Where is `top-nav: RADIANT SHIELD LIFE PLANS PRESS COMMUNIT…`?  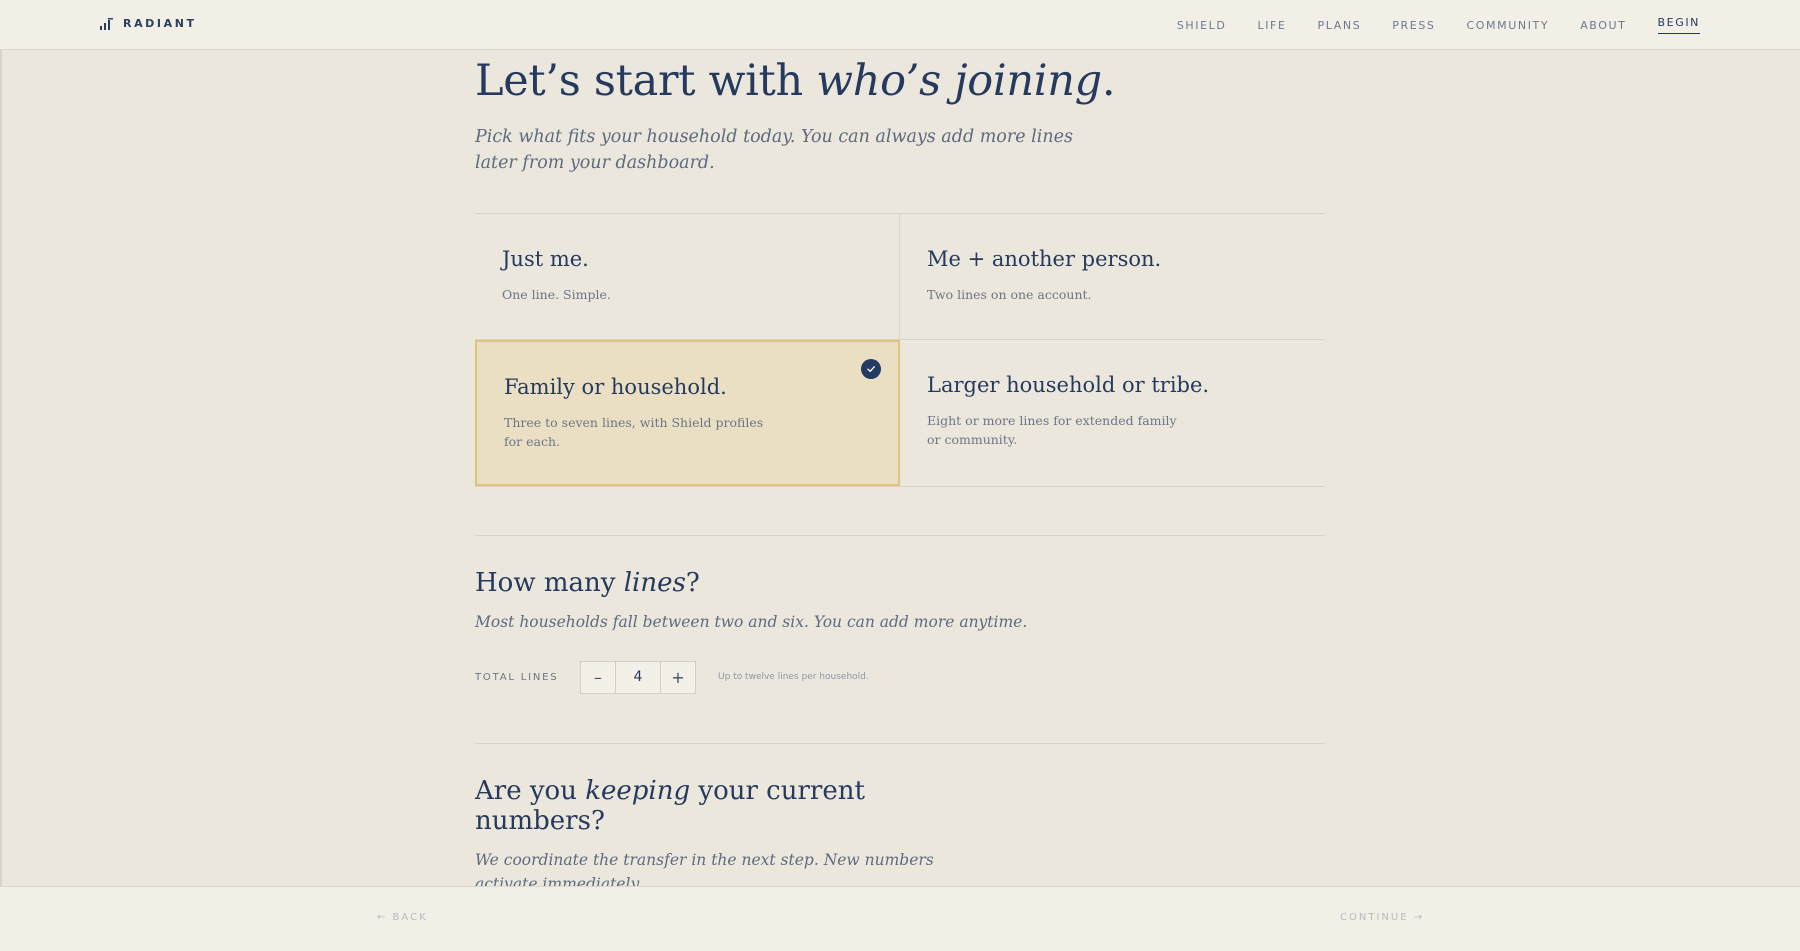 top-nav: RADIANT SHIELD LIFE PLANS PRESS COMMUNIT… is located at coordinates (900, 25).